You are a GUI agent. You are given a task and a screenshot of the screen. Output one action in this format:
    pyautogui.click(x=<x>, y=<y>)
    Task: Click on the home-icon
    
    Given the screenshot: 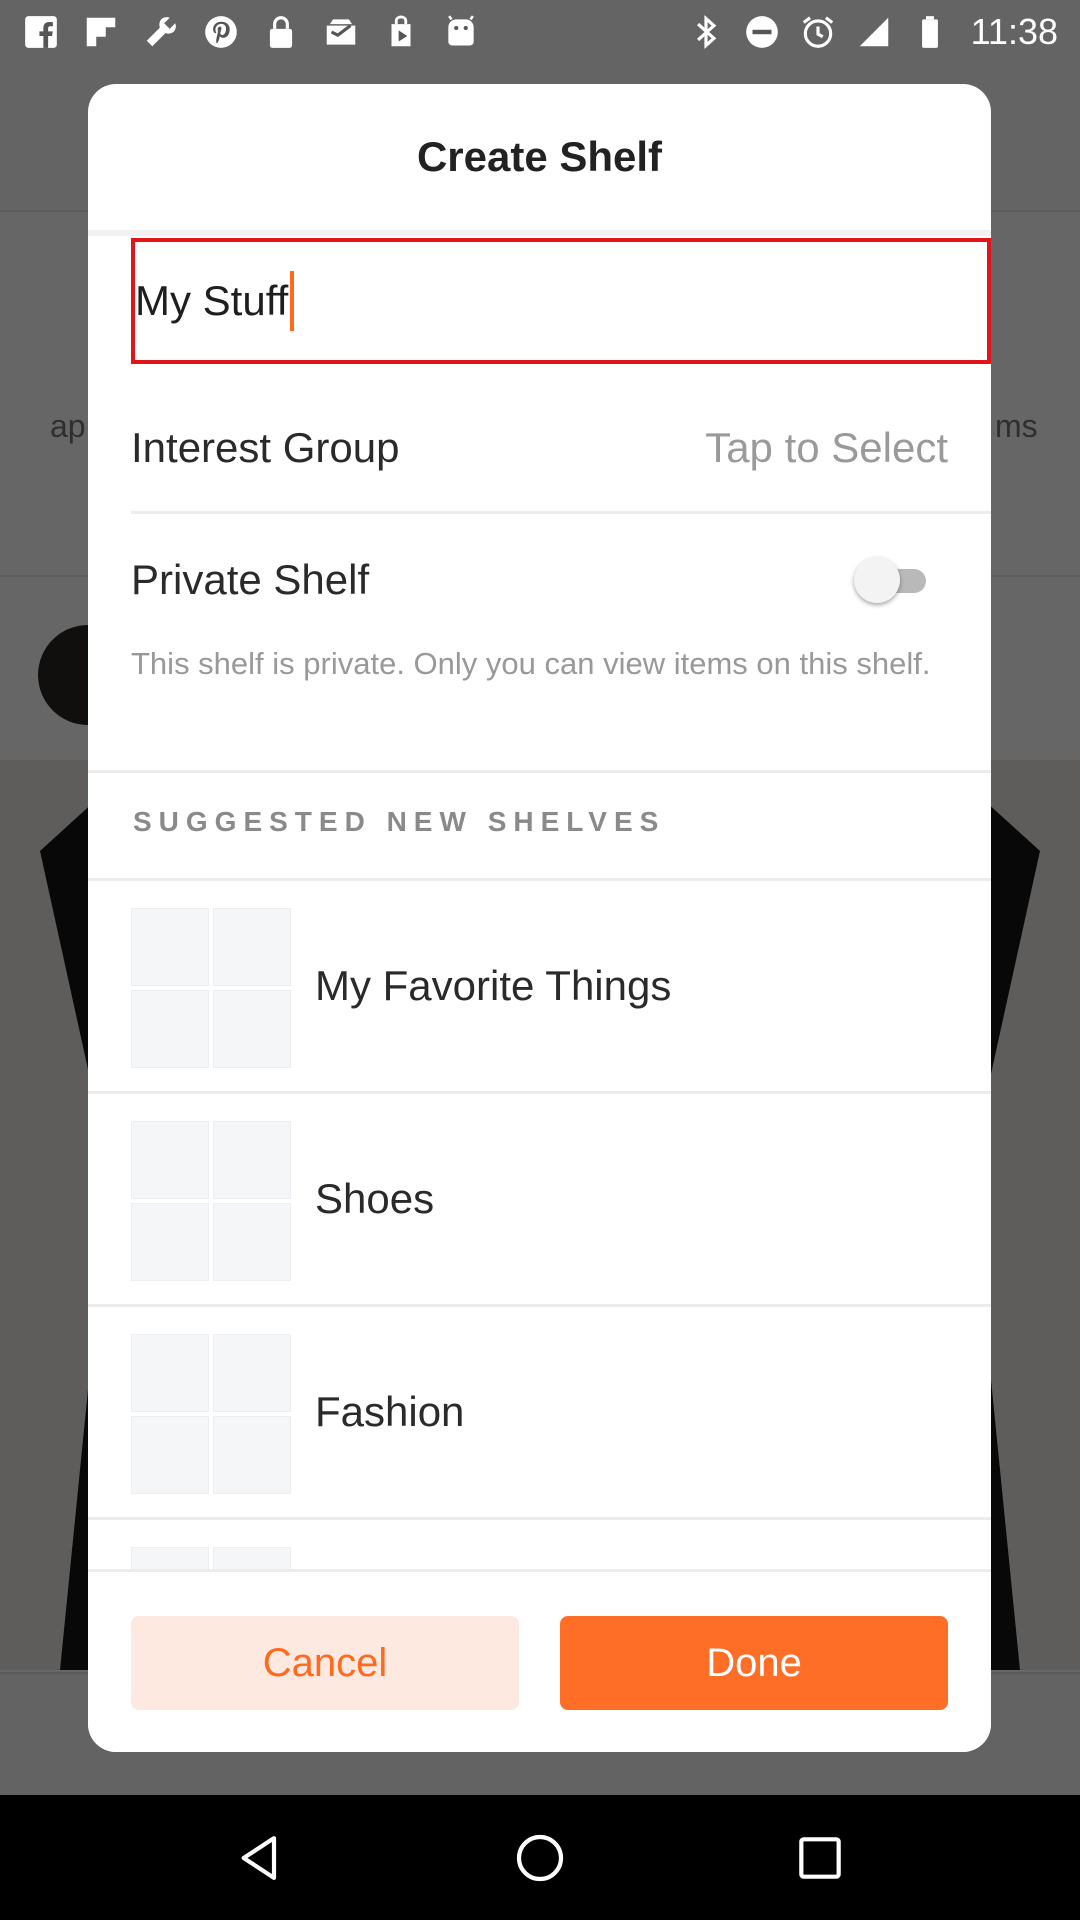 What is the action you would take?
    pyautogui.click(x=540, y=1858)
    